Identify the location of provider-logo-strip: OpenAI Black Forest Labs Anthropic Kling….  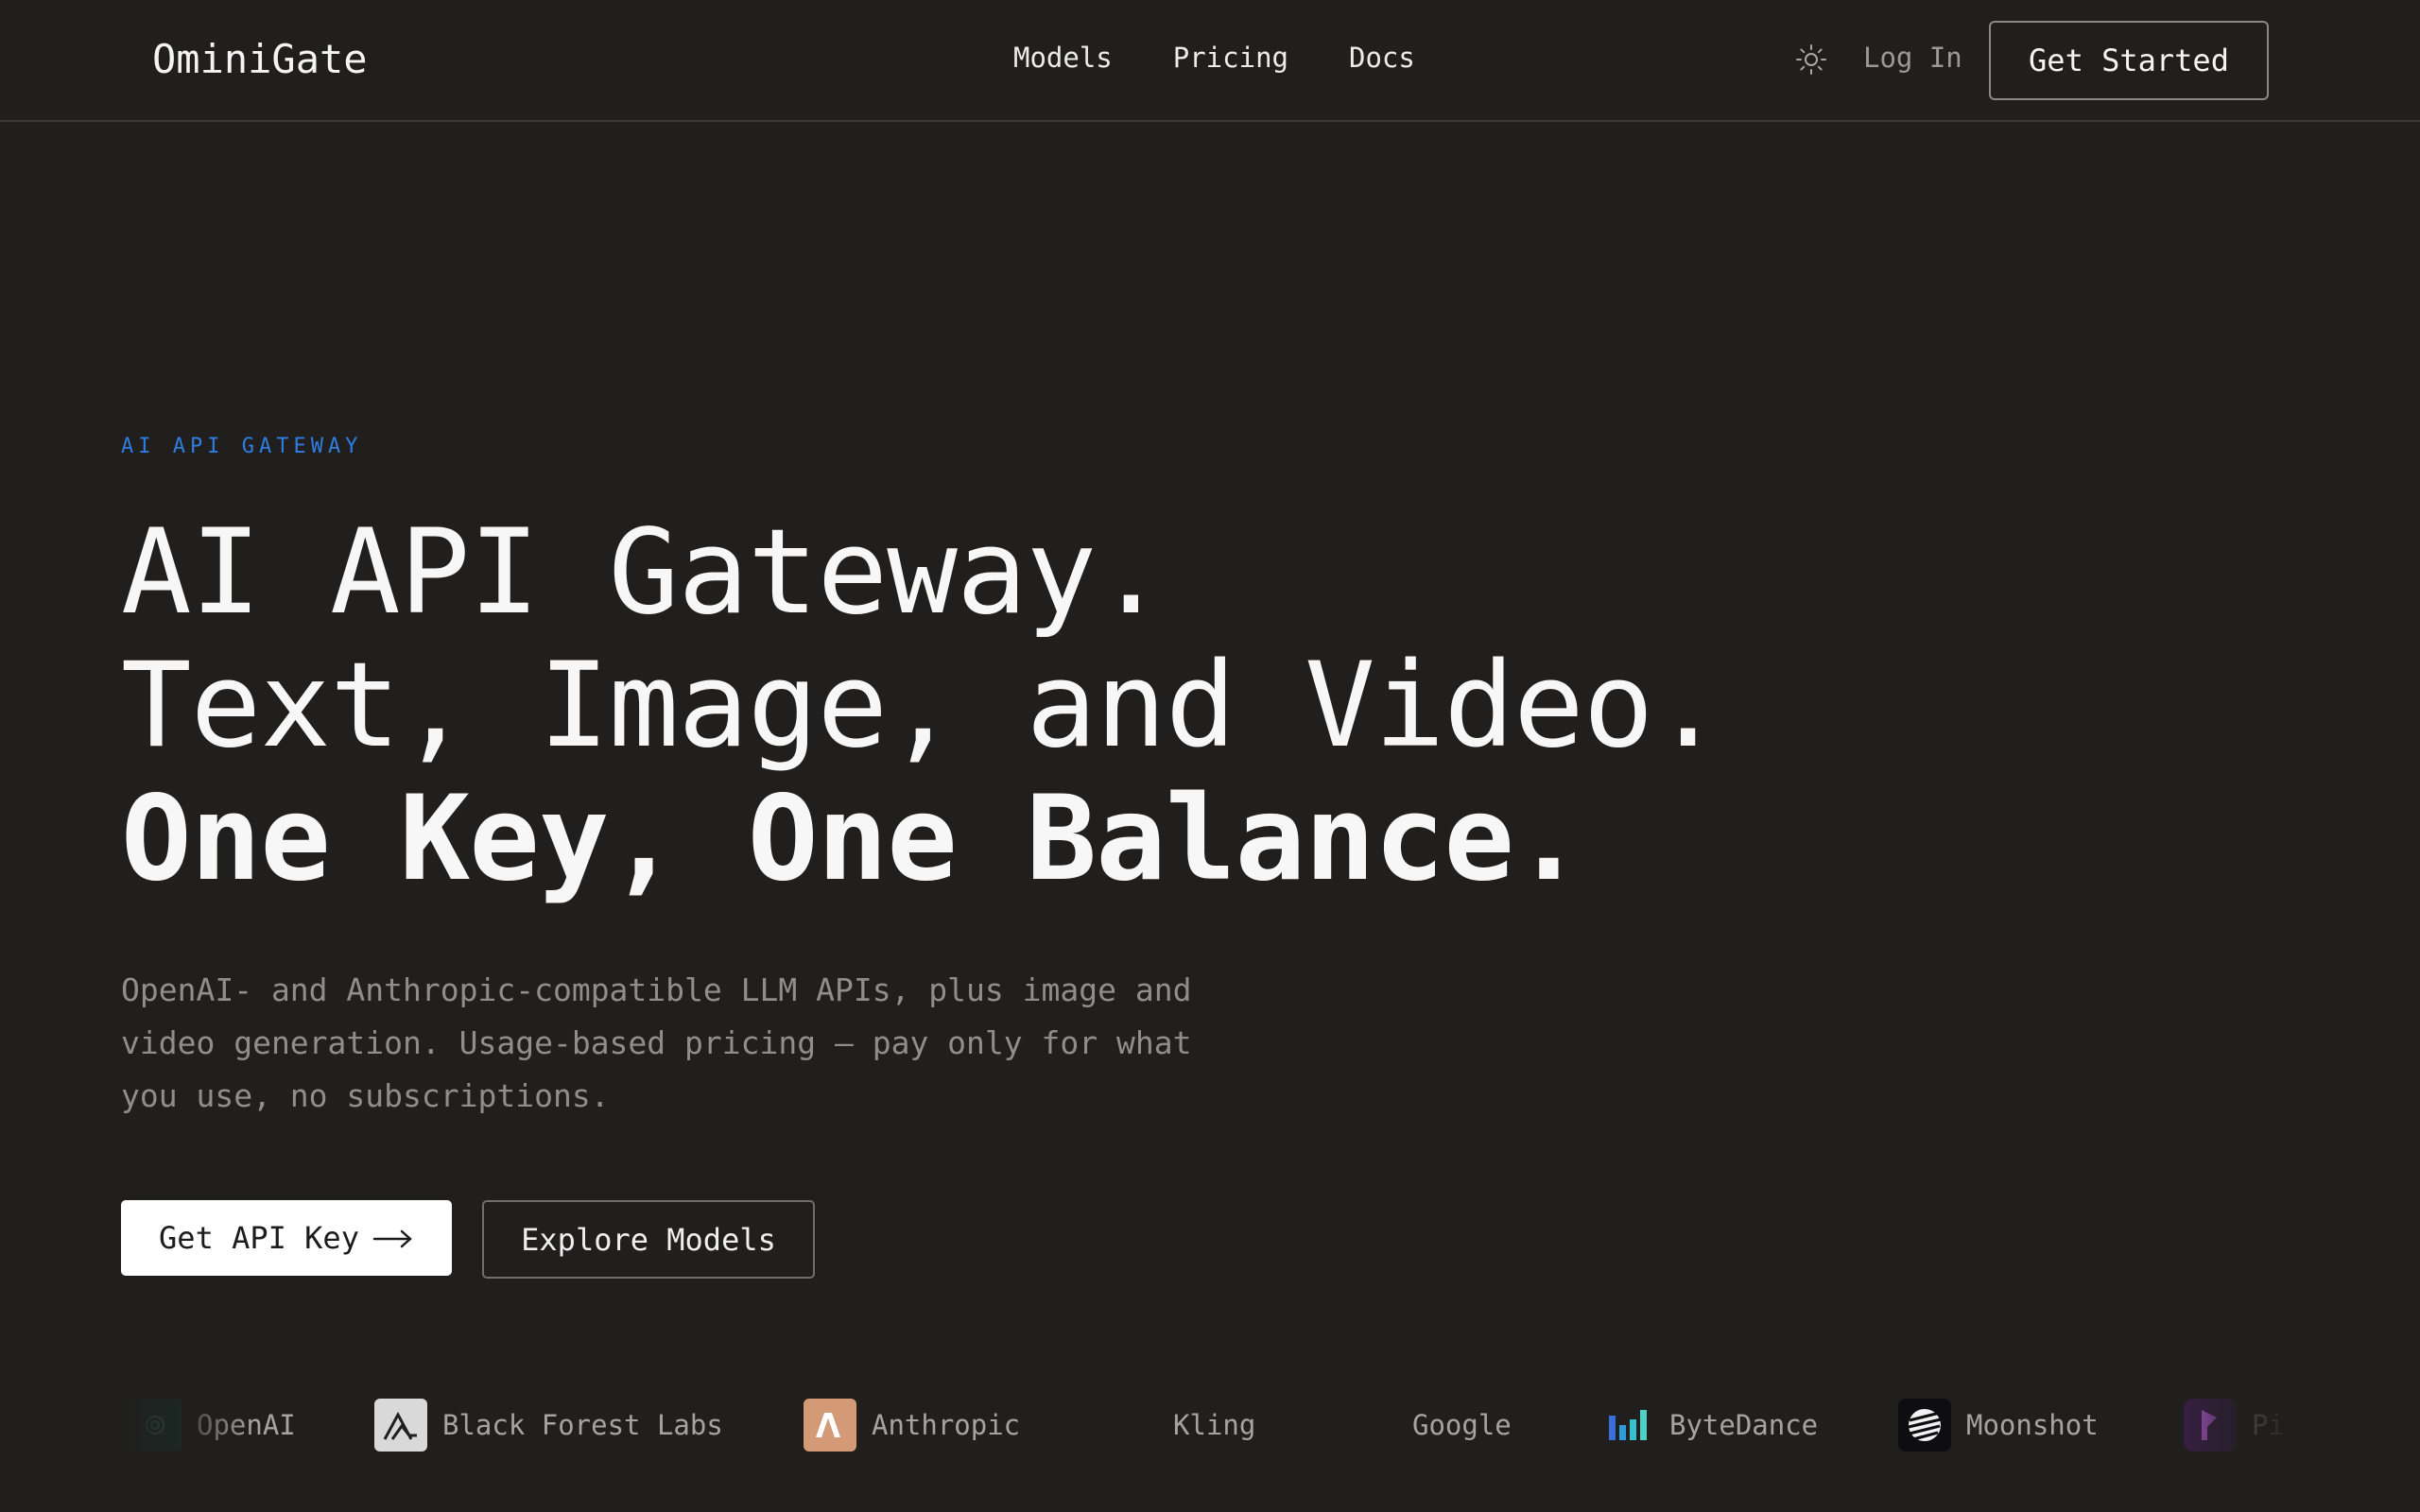
(1210, 1425).